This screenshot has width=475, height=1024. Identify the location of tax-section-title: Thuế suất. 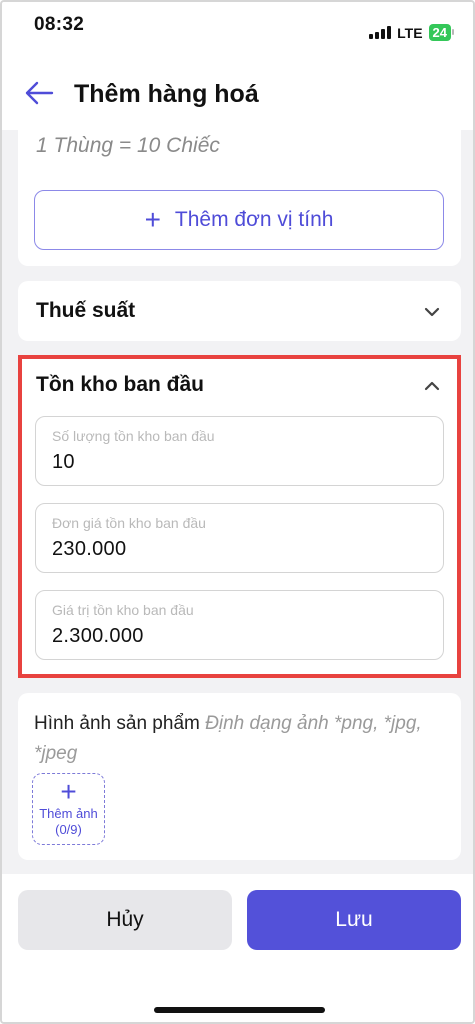
(86, 310).